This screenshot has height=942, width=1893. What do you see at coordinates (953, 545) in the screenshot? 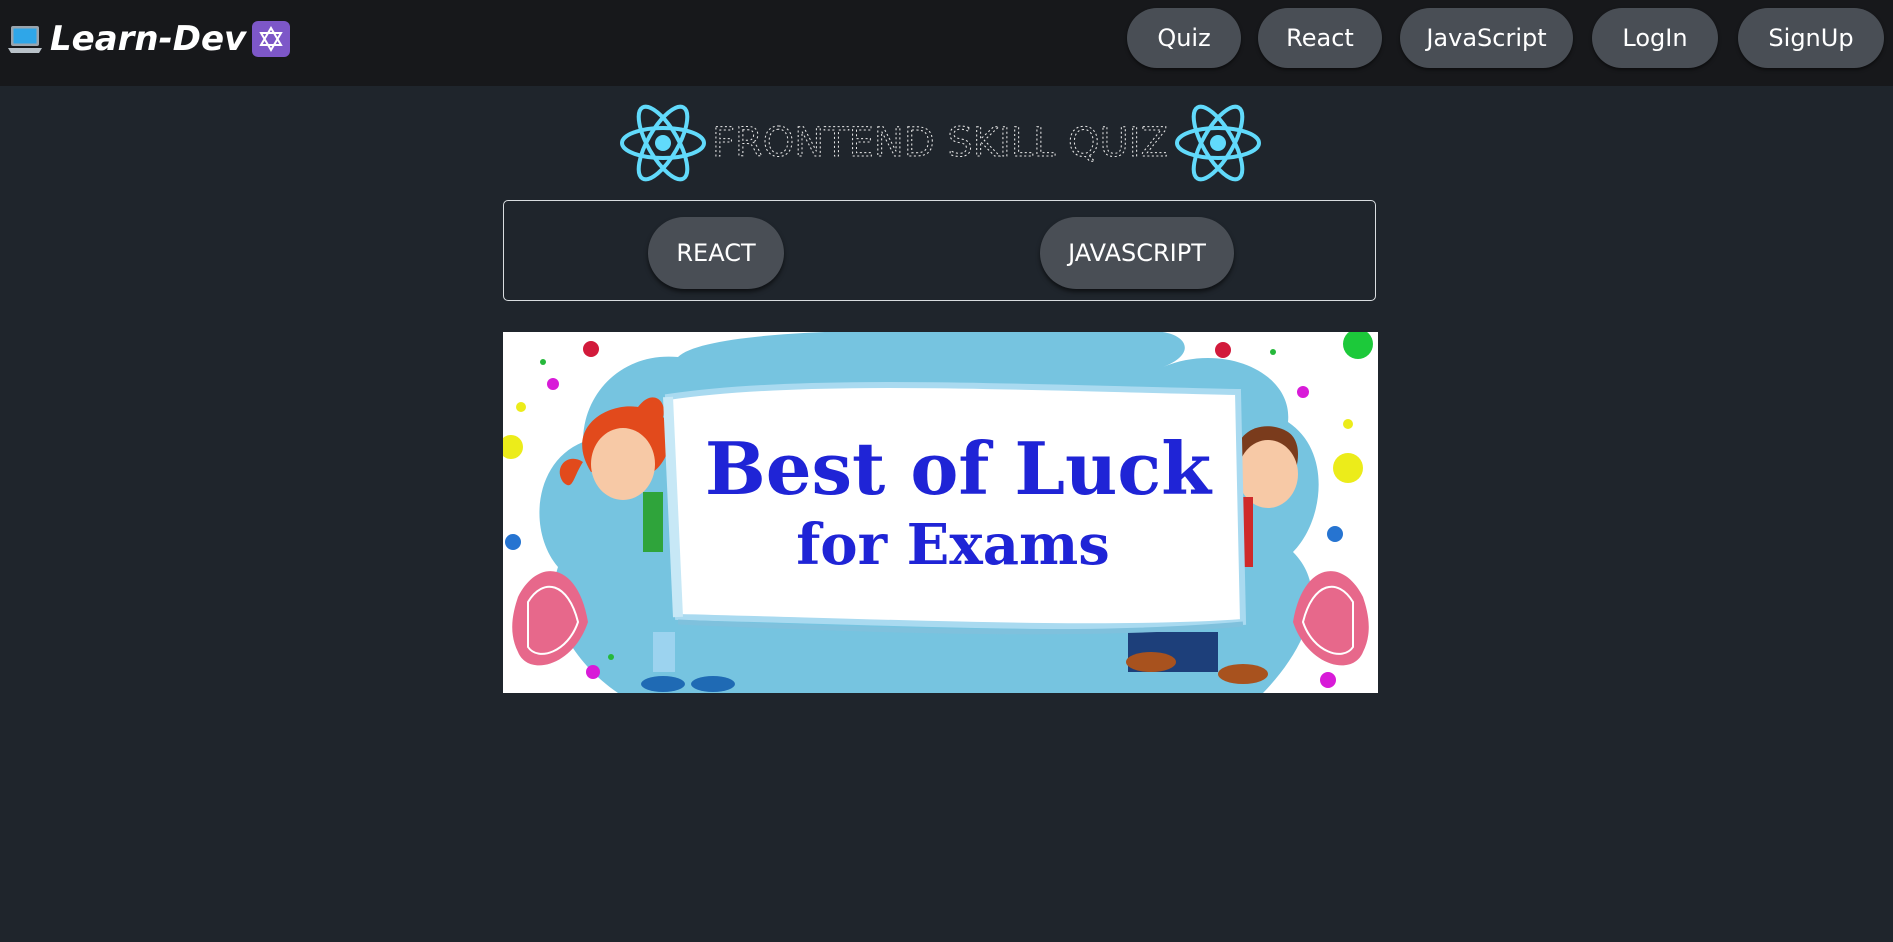
I see `banner-line2: for Exams` at bounding box center [953, 545].